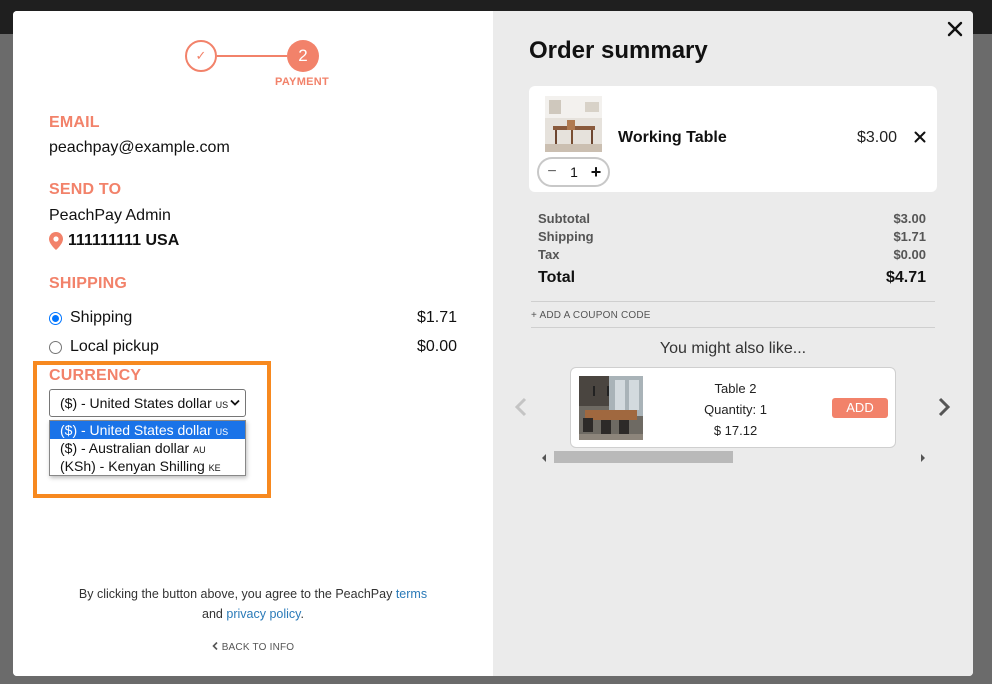 This screenshot has height=684, width=992. What do you see at coordinates (302, 614) in the screenshot?
I see `legal-period: .` at bounding box center [302, 614].